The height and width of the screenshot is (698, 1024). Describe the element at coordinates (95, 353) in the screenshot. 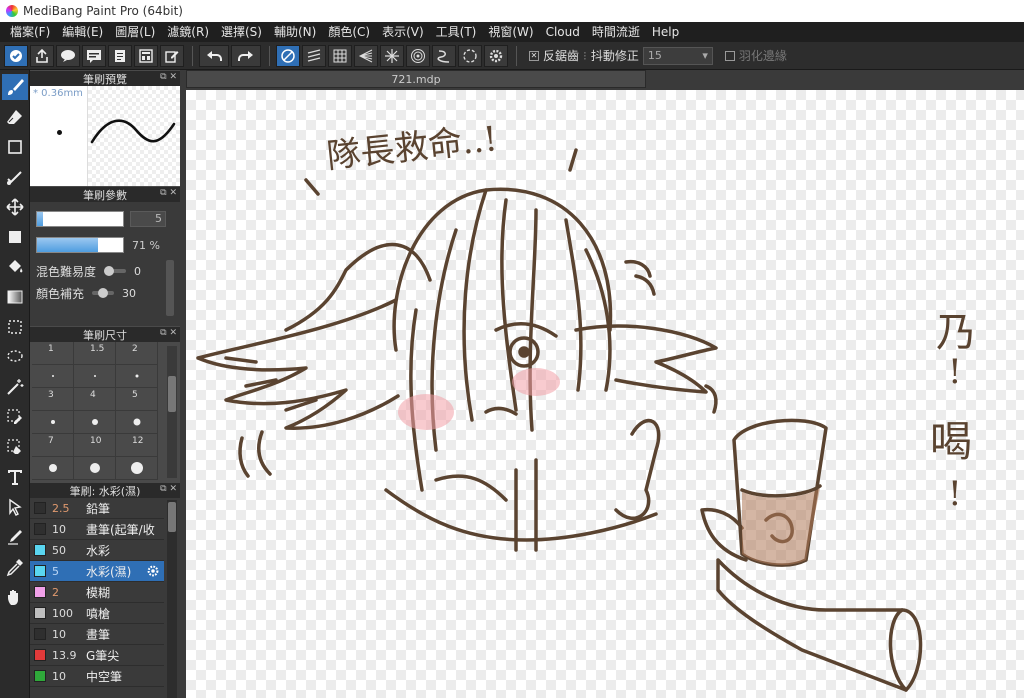

I see `size-cell: 1.5` at that location.